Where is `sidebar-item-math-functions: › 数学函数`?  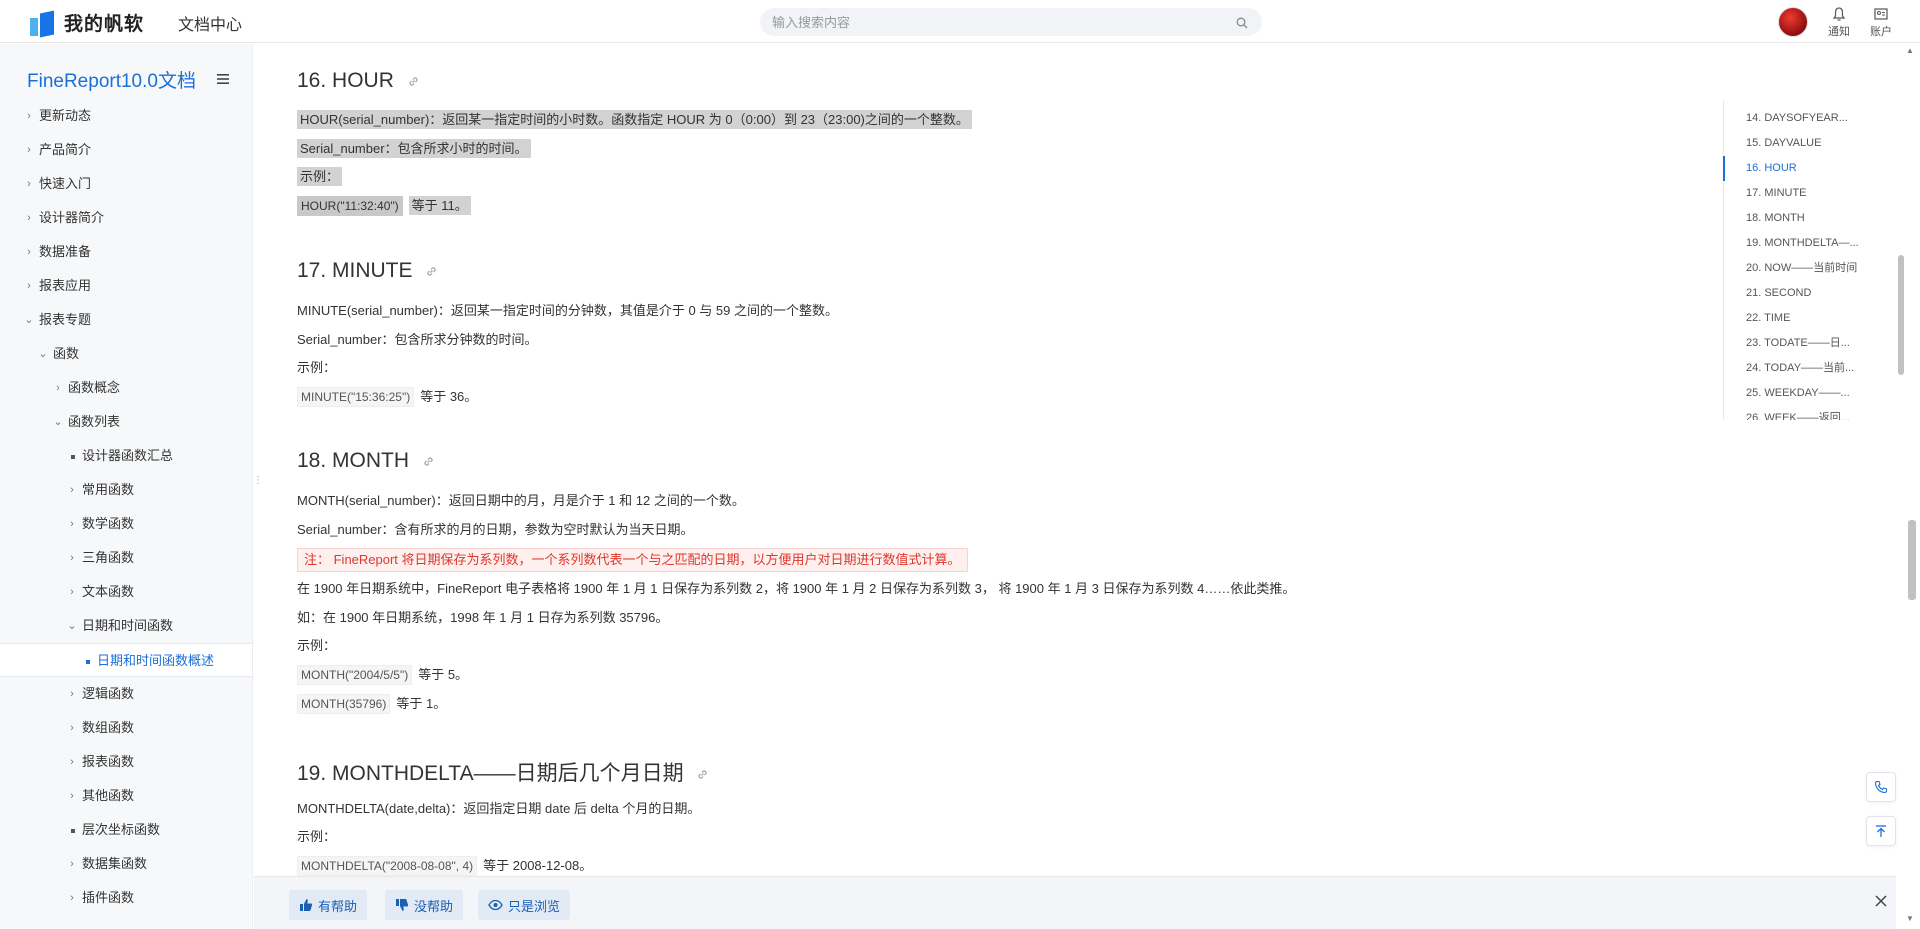 sidebar-item-math-functions: › 数学函数 is located at coordinates (126, 524).